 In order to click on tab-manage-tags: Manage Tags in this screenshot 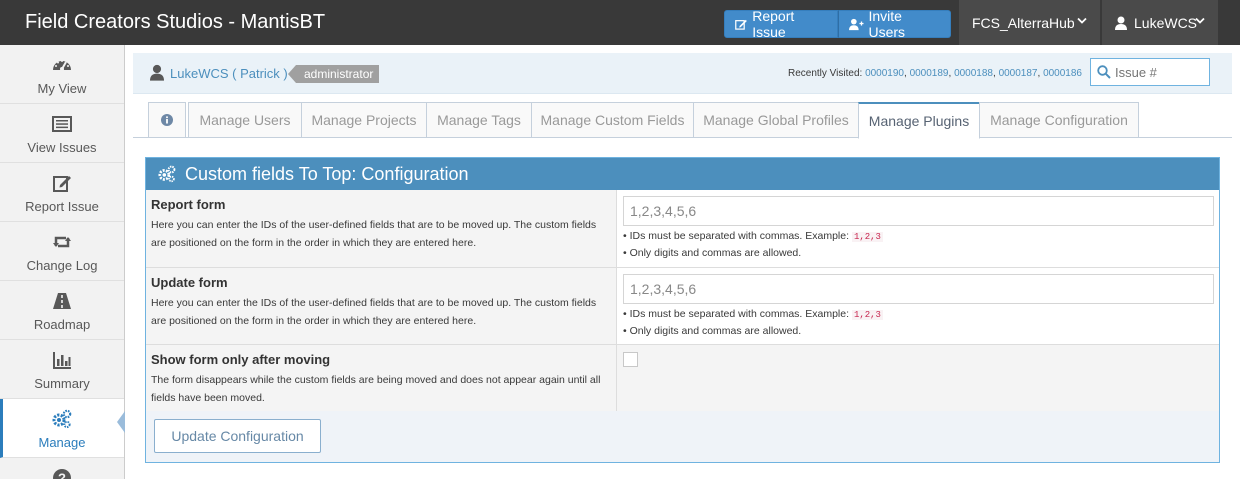, I will do `click(479, 120)`.